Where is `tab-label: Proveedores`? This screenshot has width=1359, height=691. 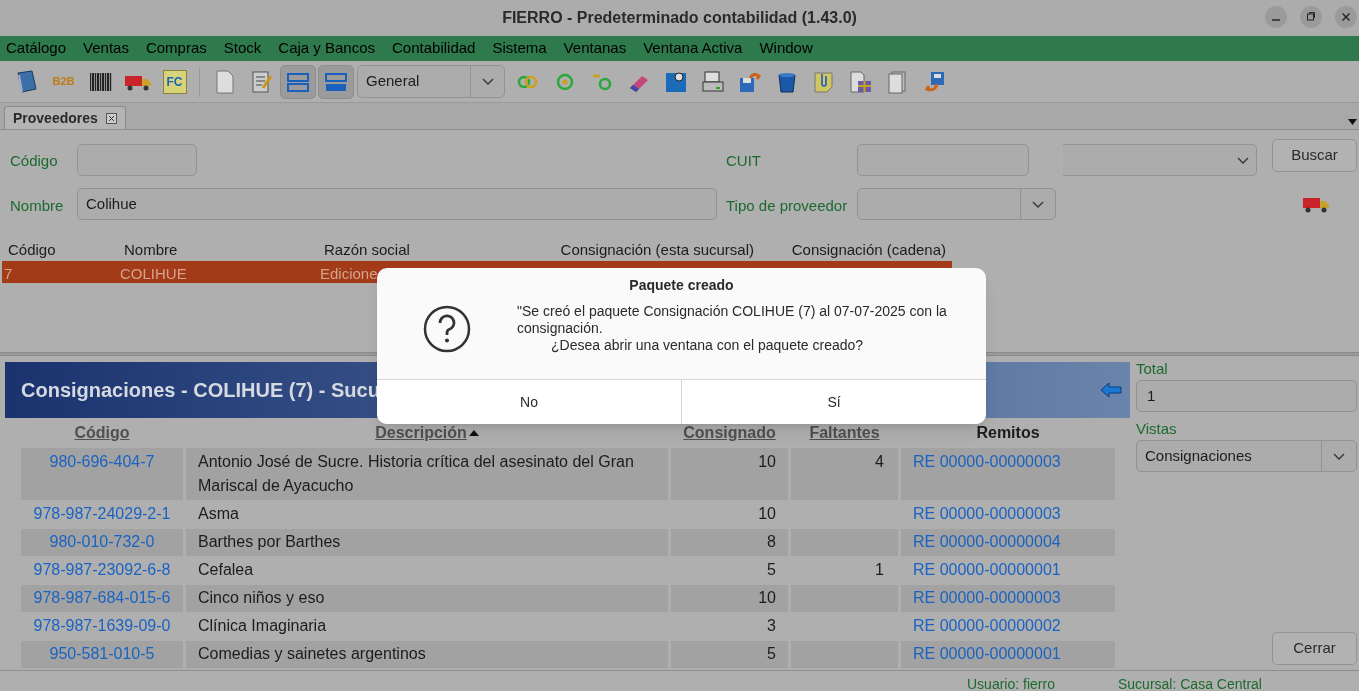
tab-label: Proveedores is located at coordinates (55, 118).